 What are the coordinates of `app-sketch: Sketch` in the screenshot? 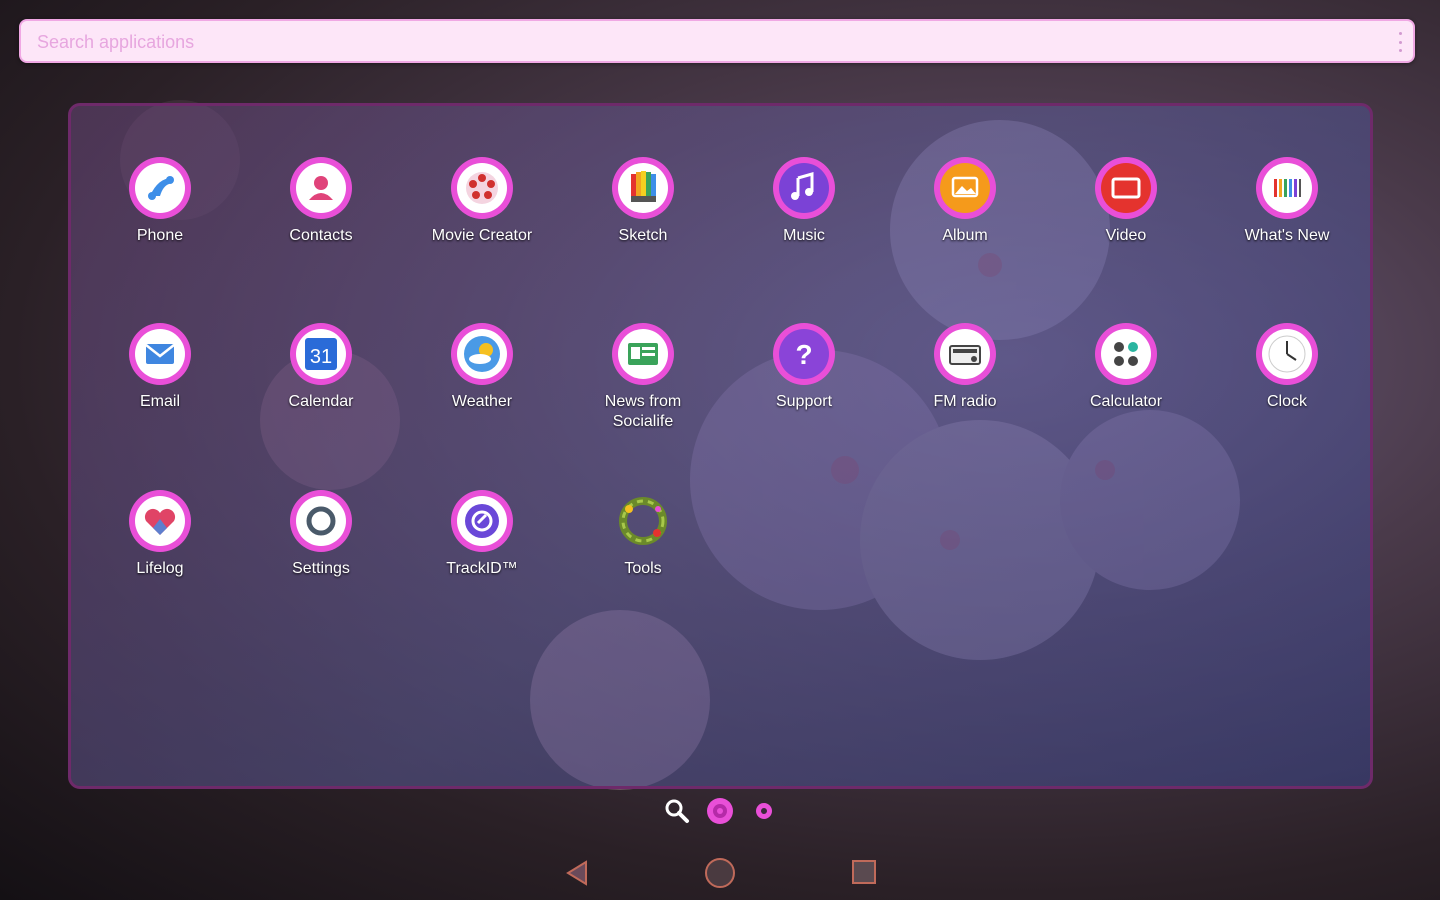 It's located at (643, 201).